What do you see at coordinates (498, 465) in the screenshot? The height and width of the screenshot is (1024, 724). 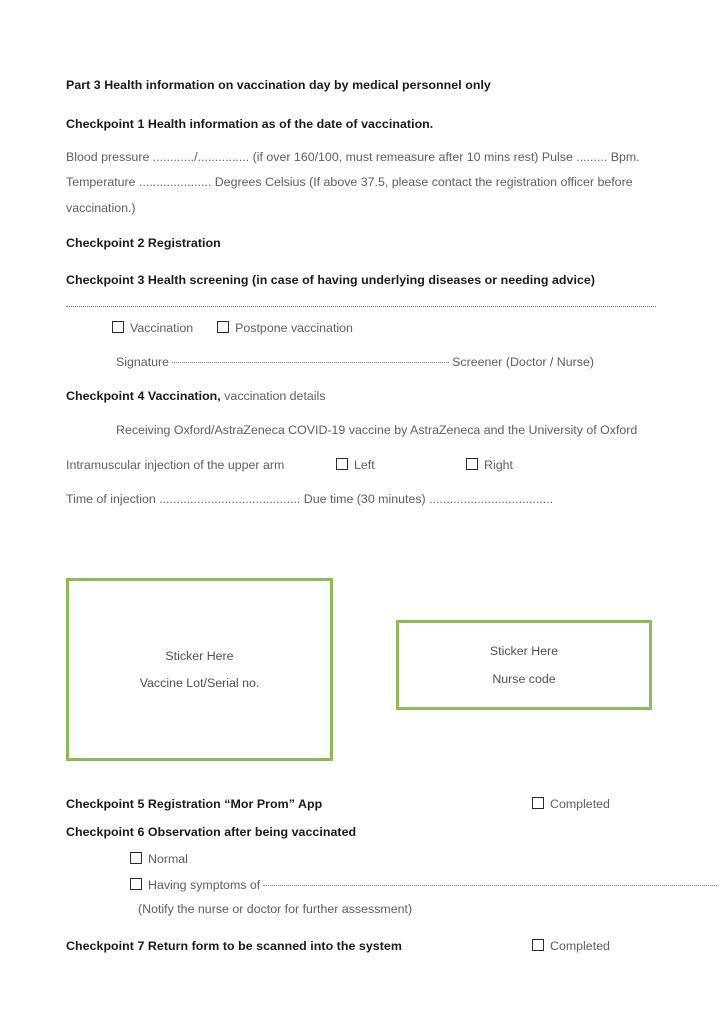 I see `arm-option-right-label: Right` at bounding box center [498, 465].